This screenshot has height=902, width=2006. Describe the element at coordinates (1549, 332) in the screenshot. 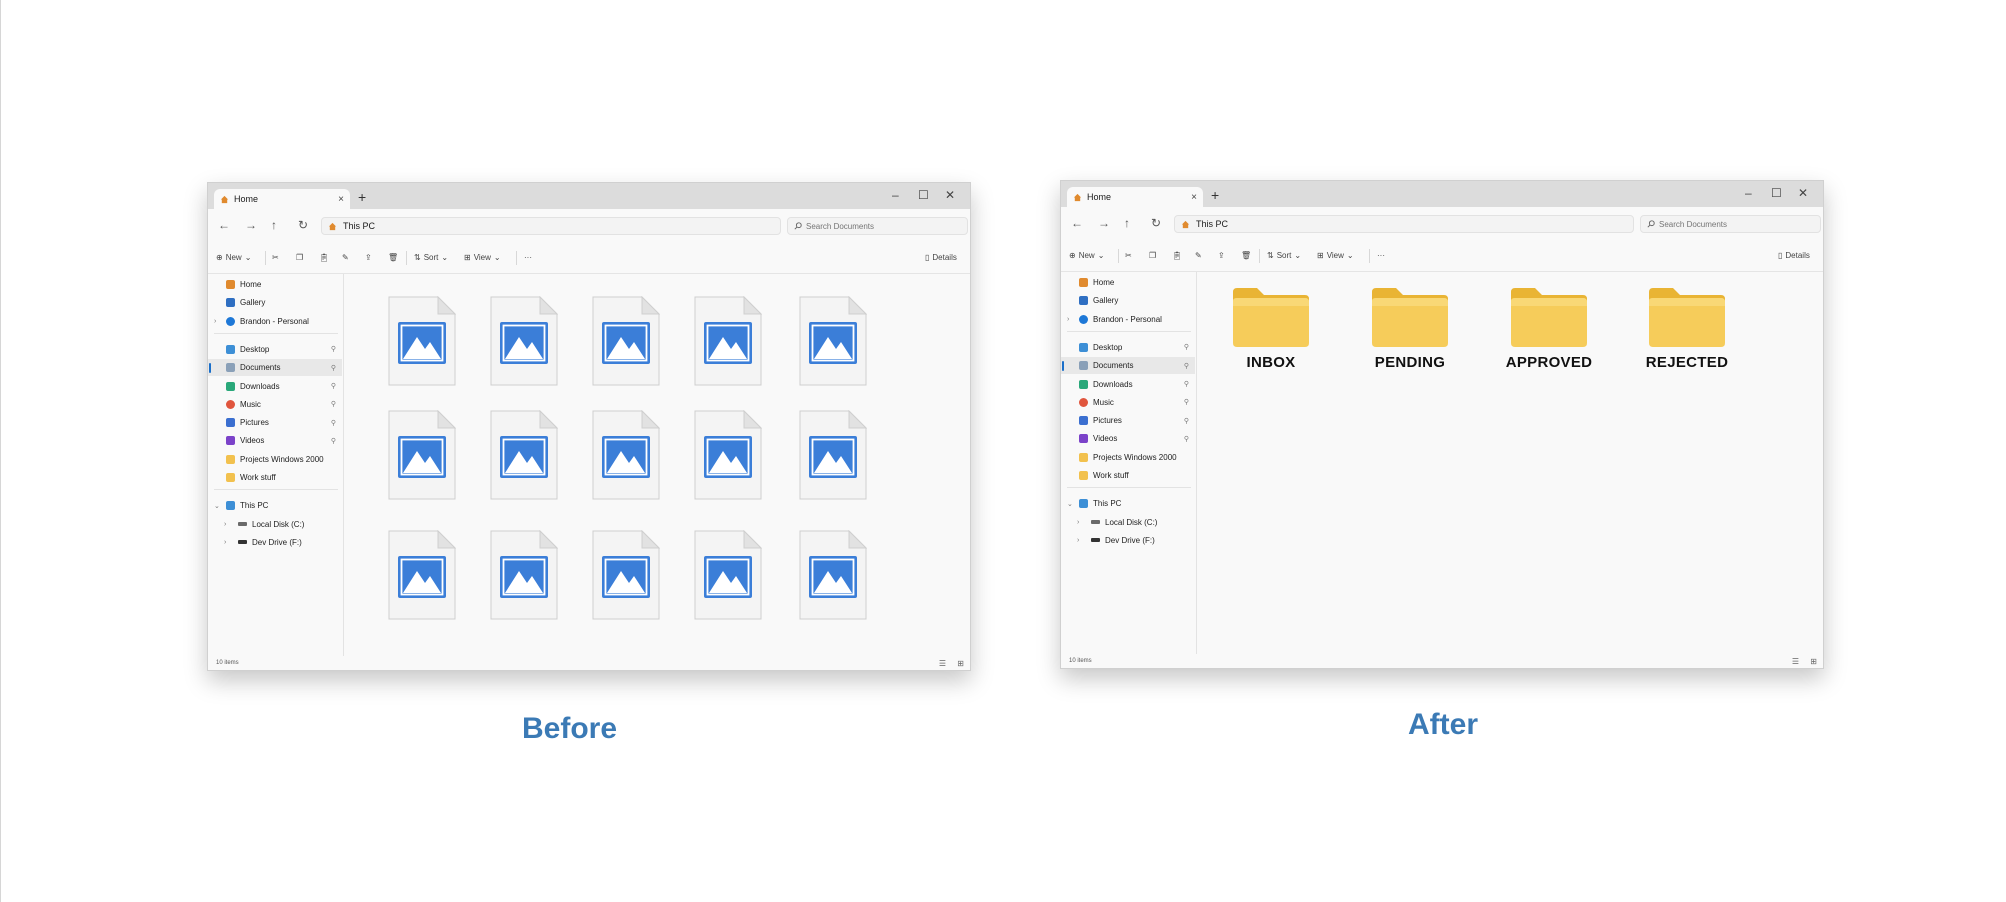

I see `folder-item: APPROVED` at that location.